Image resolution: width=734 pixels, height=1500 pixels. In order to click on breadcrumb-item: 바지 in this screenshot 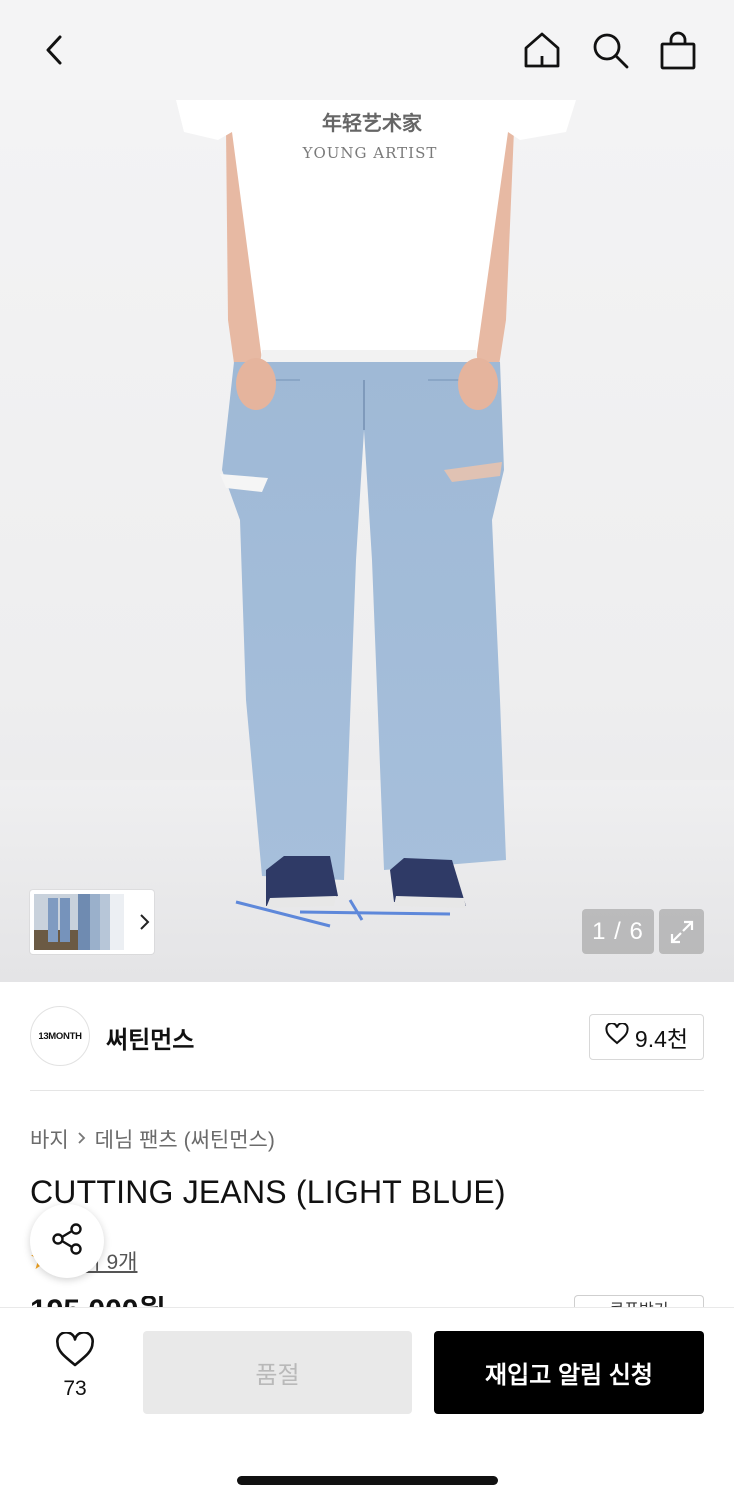, I will do `click(49, 1139)`.